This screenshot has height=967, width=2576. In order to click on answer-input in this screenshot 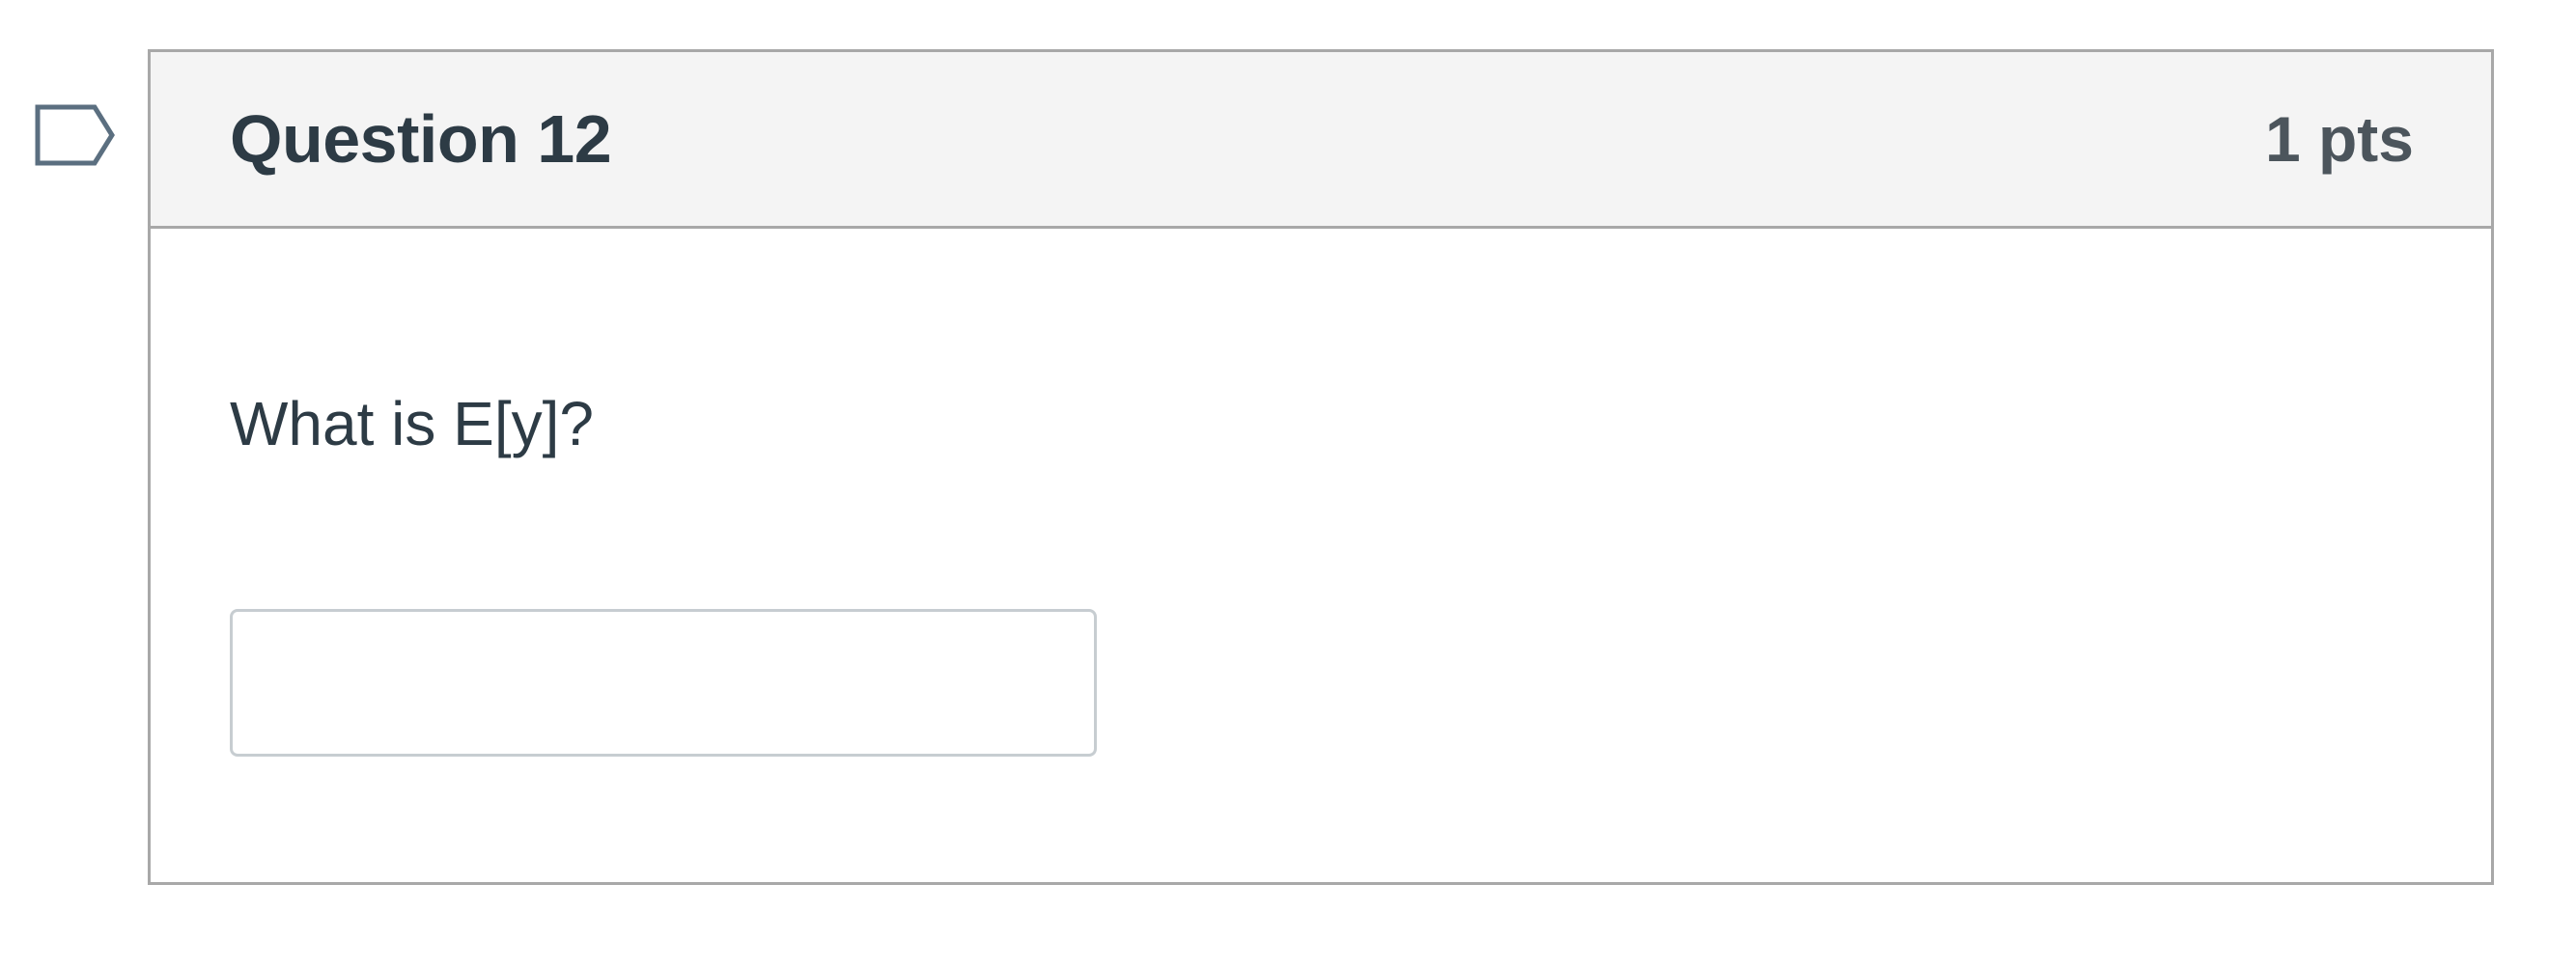, I will do `click(664, 683)`.